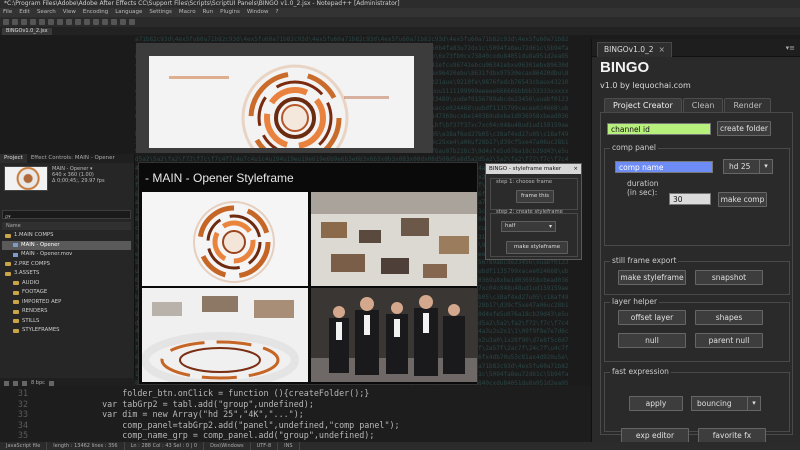 The width and height of the screenshot is (800, 450). What do you see at coordinates (747, 105) in the screenshot?
I see `tab-render: Render` at bounding box center [747, 105].